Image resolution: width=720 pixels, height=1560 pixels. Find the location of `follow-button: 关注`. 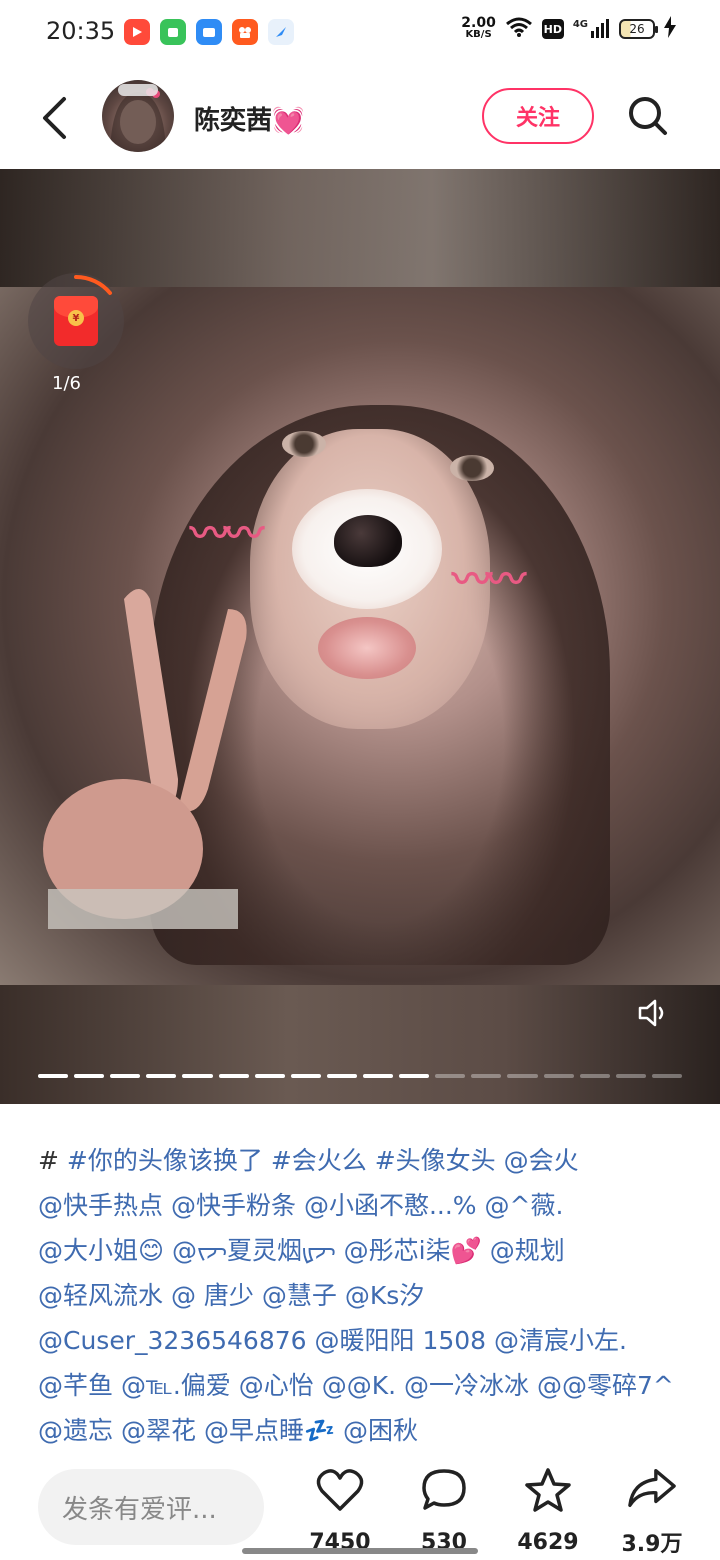

follow-button: 关注 is located at coordinates (538, 116).